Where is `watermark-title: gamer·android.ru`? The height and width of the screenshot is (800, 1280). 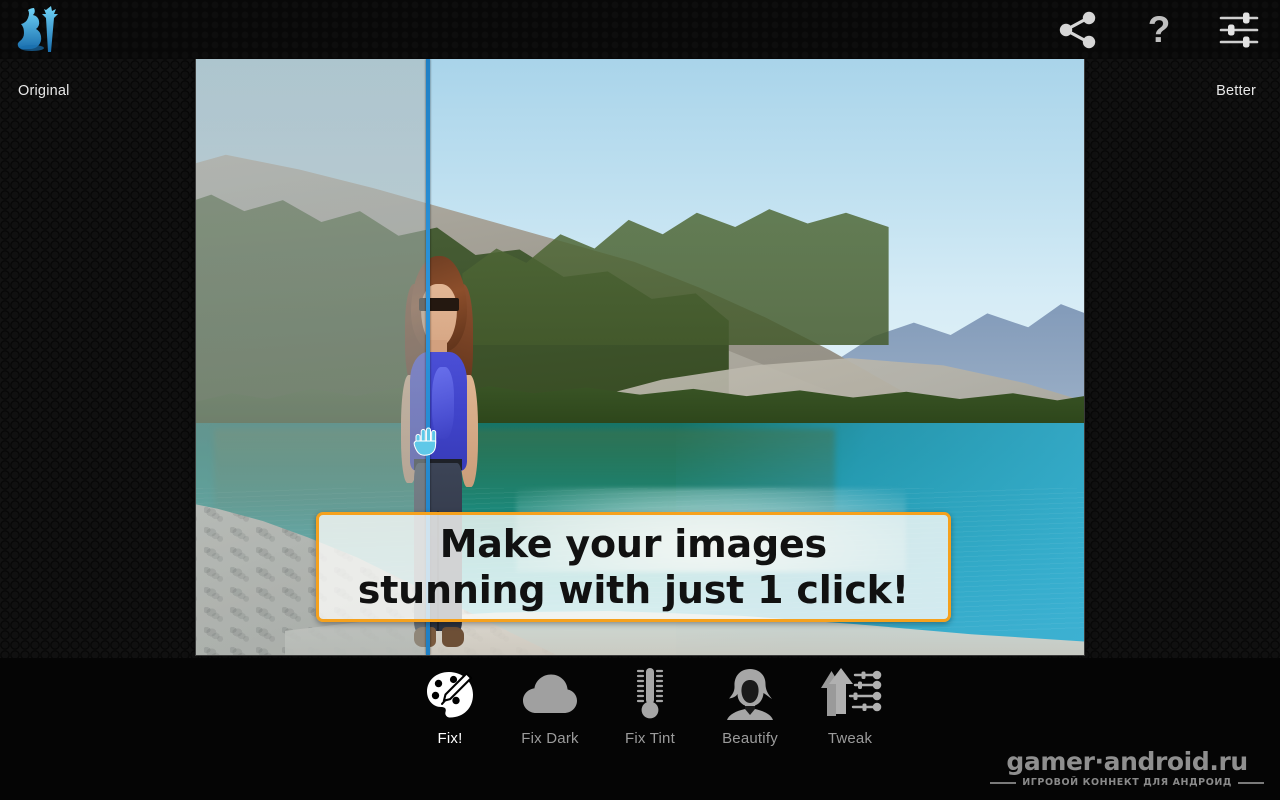
watermark-title: gamer·android.ru is located at coordinates (1127, 761).